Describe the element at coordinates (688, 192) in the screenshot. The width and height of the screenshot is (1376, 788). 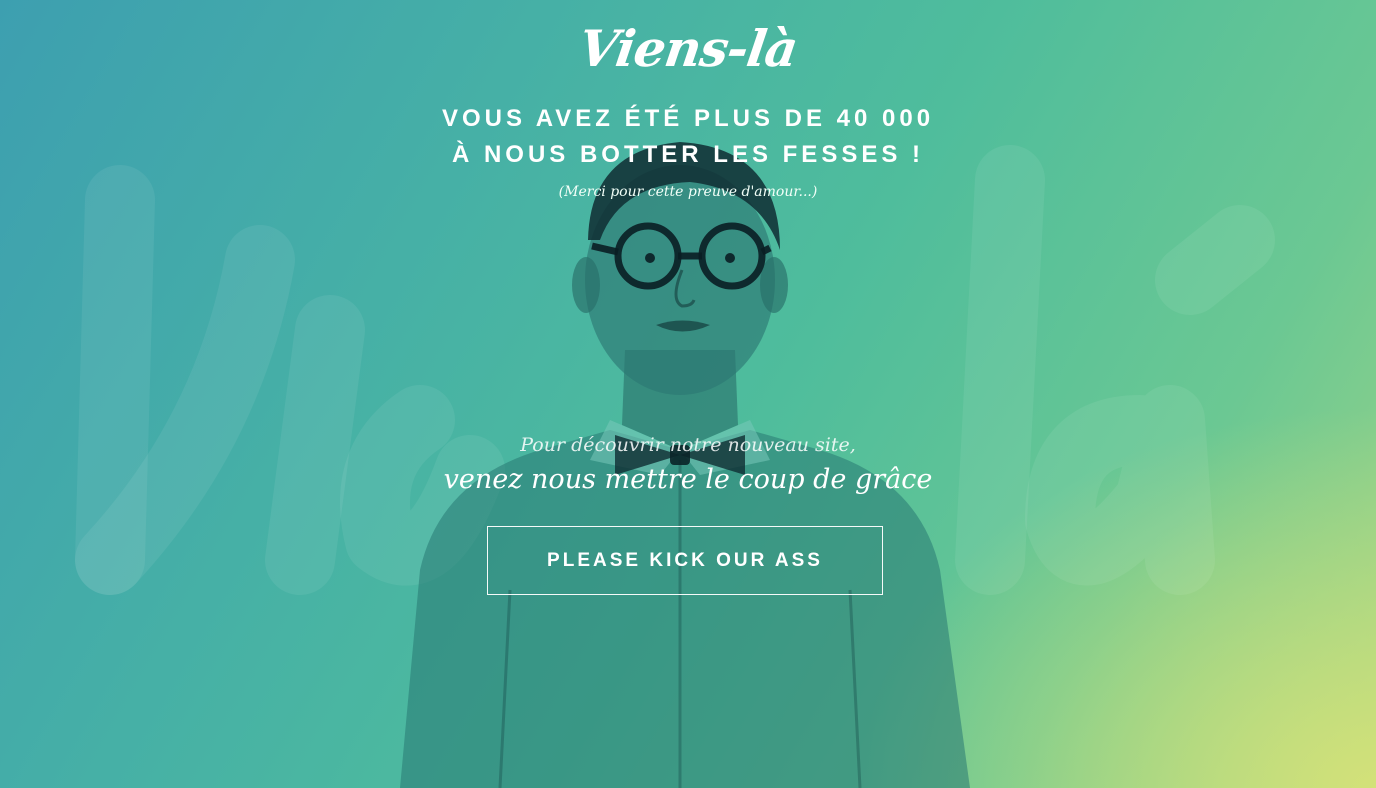
I see `thanks-note: (Merci pour cette preuve d'amour...)` at that location.